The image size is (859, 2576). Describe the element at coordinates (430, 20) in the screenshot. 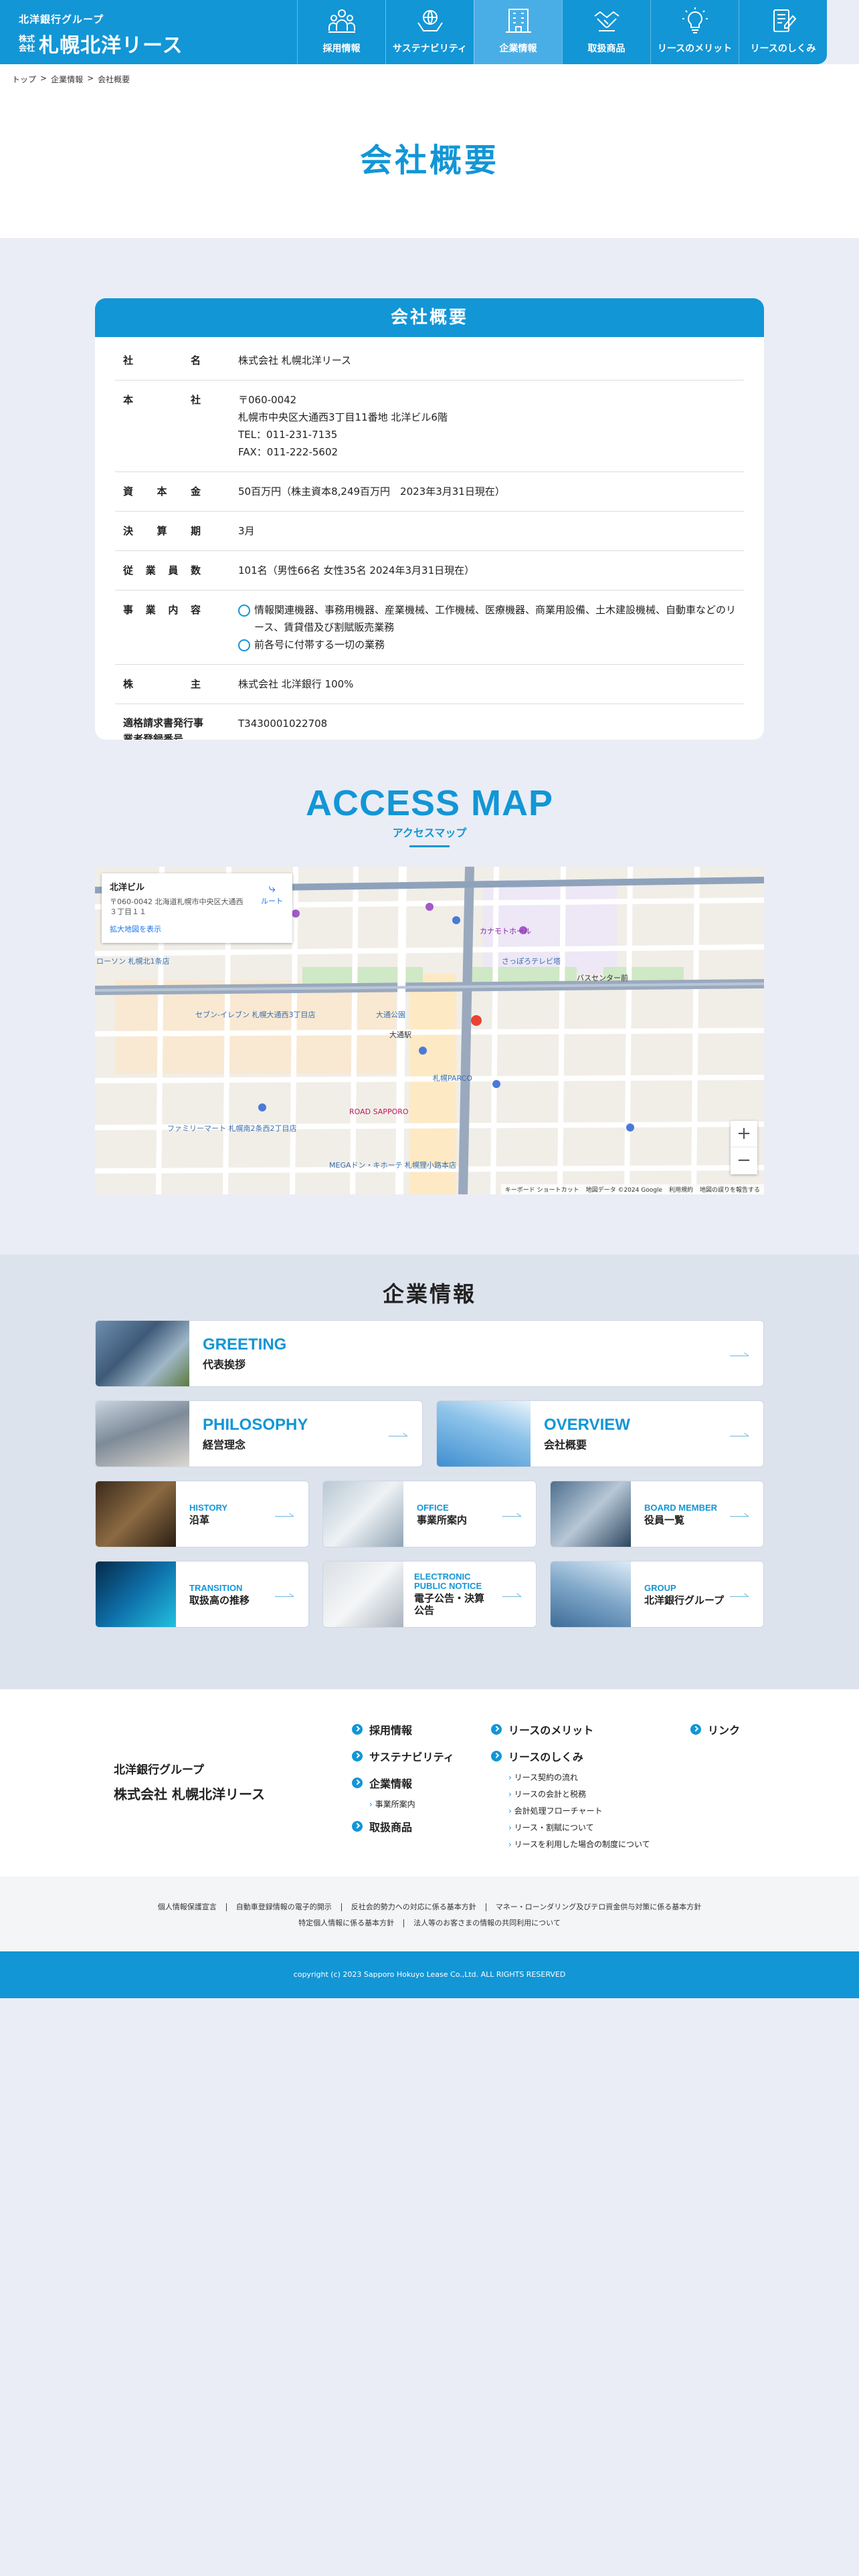

I see `globe-hands-icon` at that location.